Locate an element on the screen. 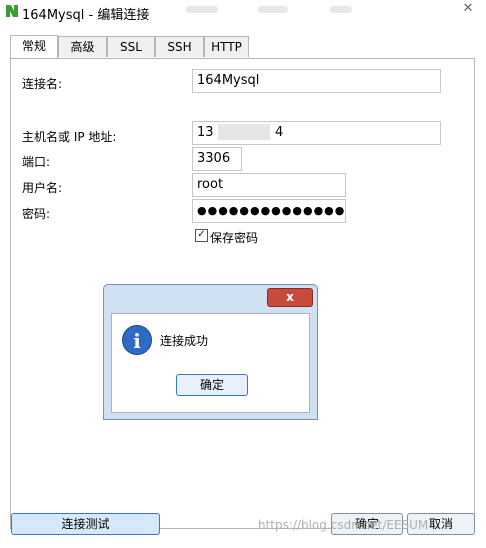  username-label: 用户名: is located at coordinates (42, 188).